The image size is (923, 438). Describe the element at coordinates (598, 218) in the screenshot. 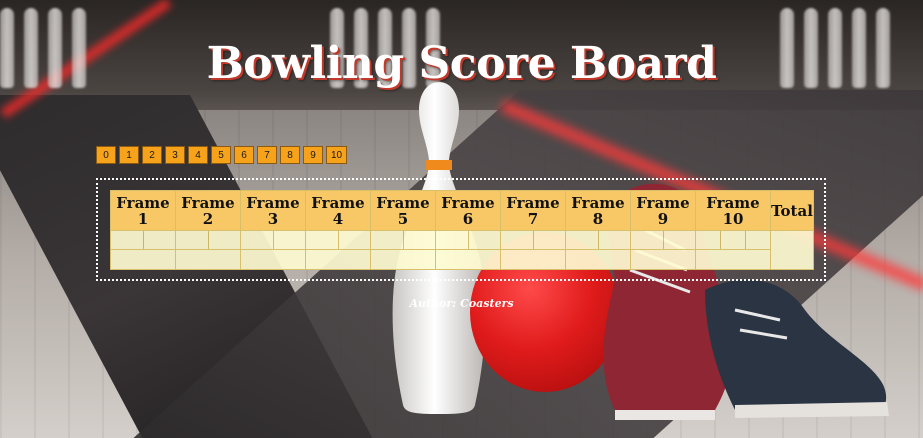

I see `frame-number: 8` at that location.